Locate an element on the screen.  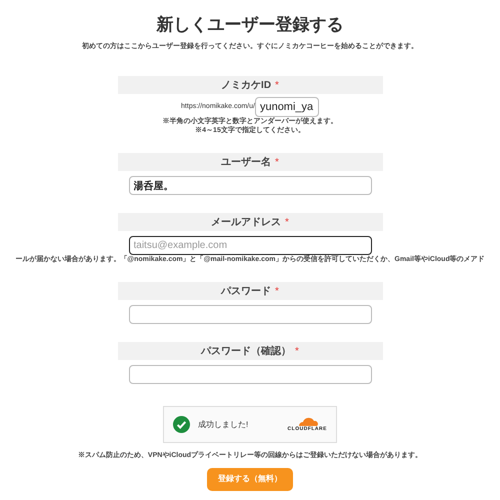
field-label: パスワード（確認） is located at coordinates (246, 351).